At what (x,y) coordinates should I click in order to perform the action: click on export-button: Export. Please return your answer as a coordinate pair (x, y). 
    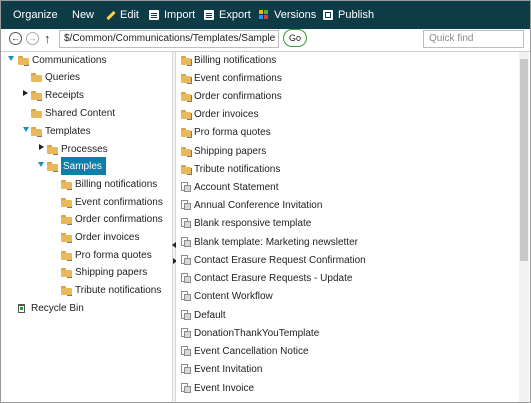
    Looking at the image, I should click on (227, 15).